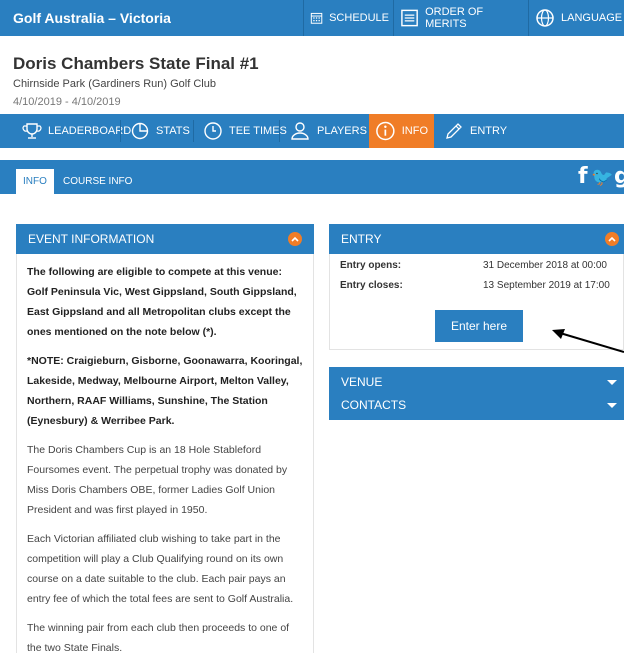 This screenshot has width=624, height=653. I want to click on tab-info-label: INFO, so click(414, 131).